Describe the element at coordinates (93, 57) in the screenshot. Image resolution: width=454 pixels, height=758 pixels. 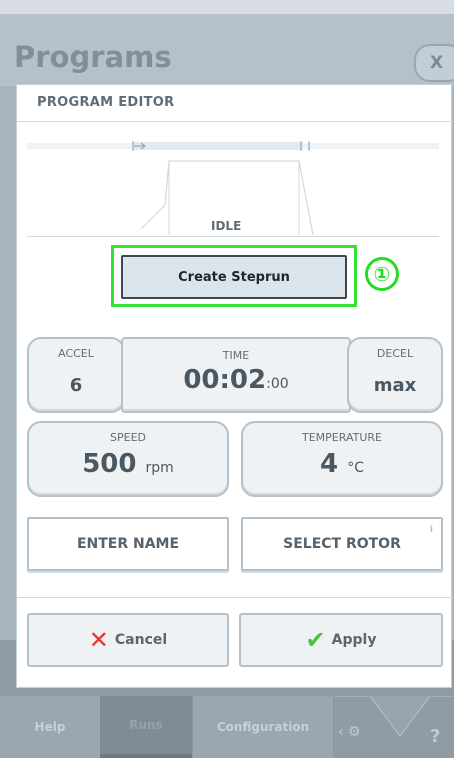
I see `page-title: Programs` at that location.